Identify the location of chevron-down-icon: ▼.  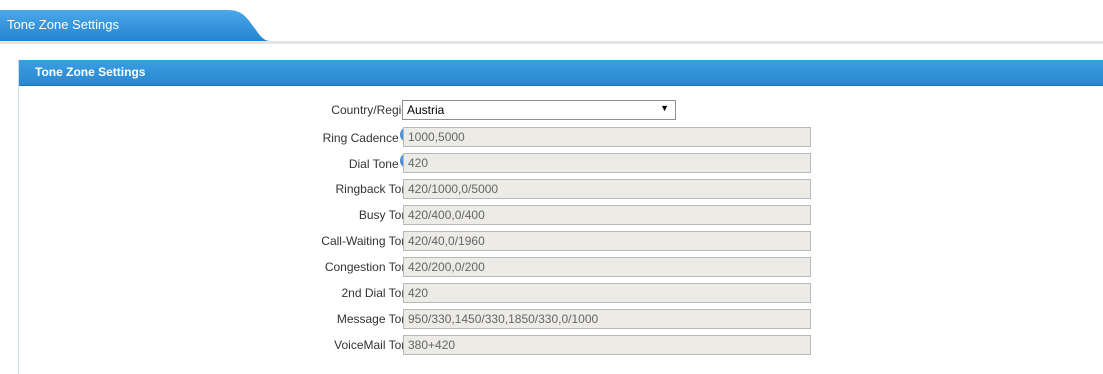
(664, 108).